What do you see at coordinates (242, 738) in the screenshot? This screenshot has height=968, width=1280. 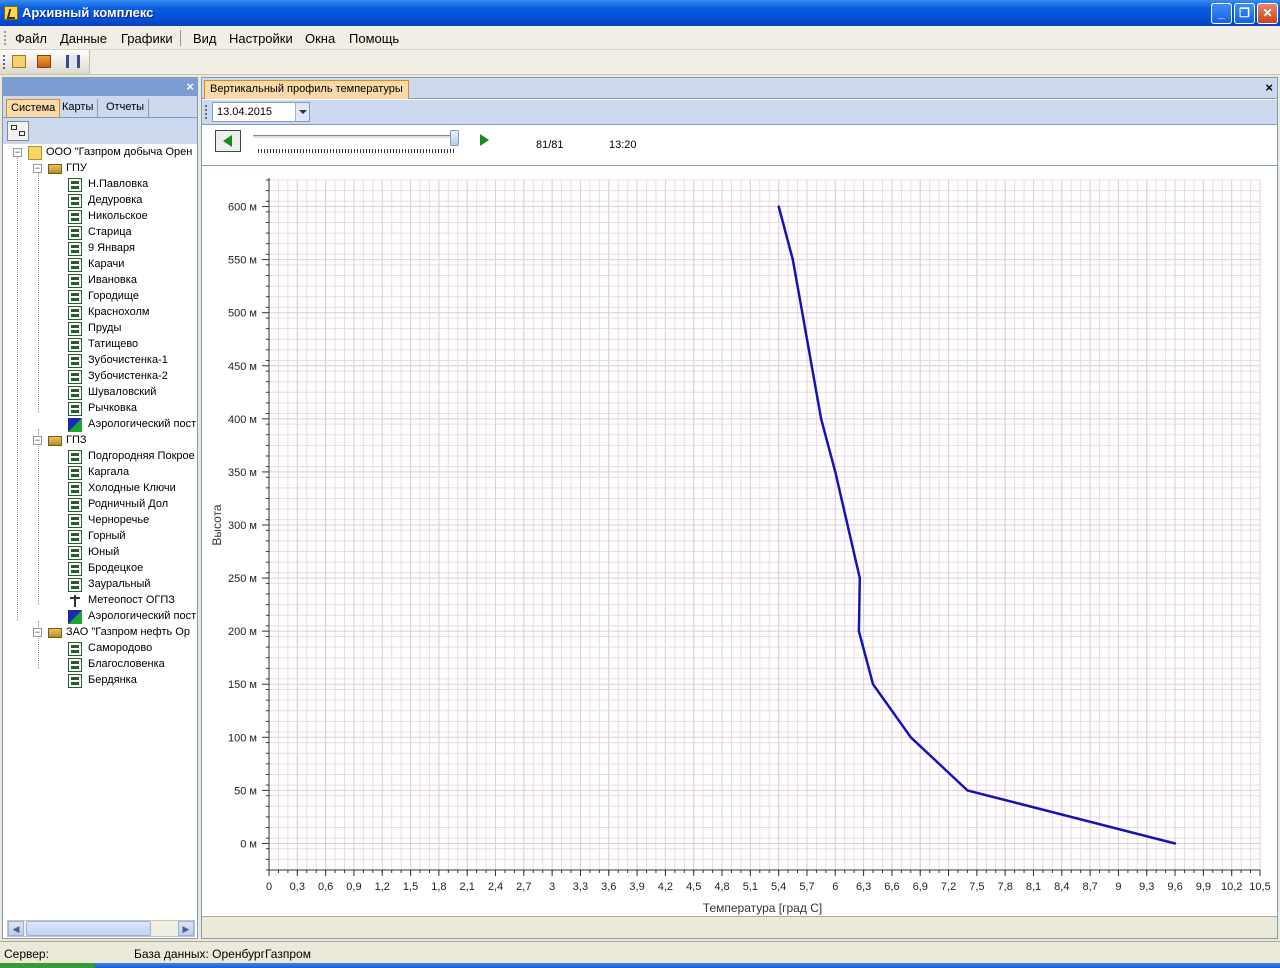 I see `y-tick-label: 100 м` at bounding box center [242, 738].